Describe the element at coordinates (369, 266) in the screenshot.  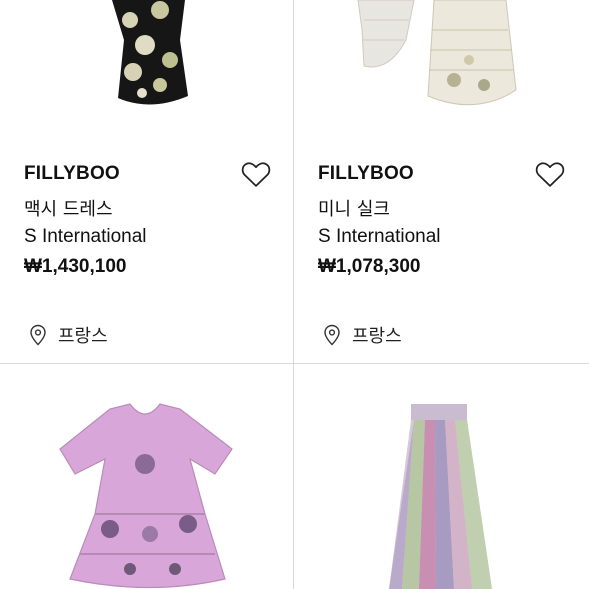
I see `product-price: ₩1,078,300` at that location.